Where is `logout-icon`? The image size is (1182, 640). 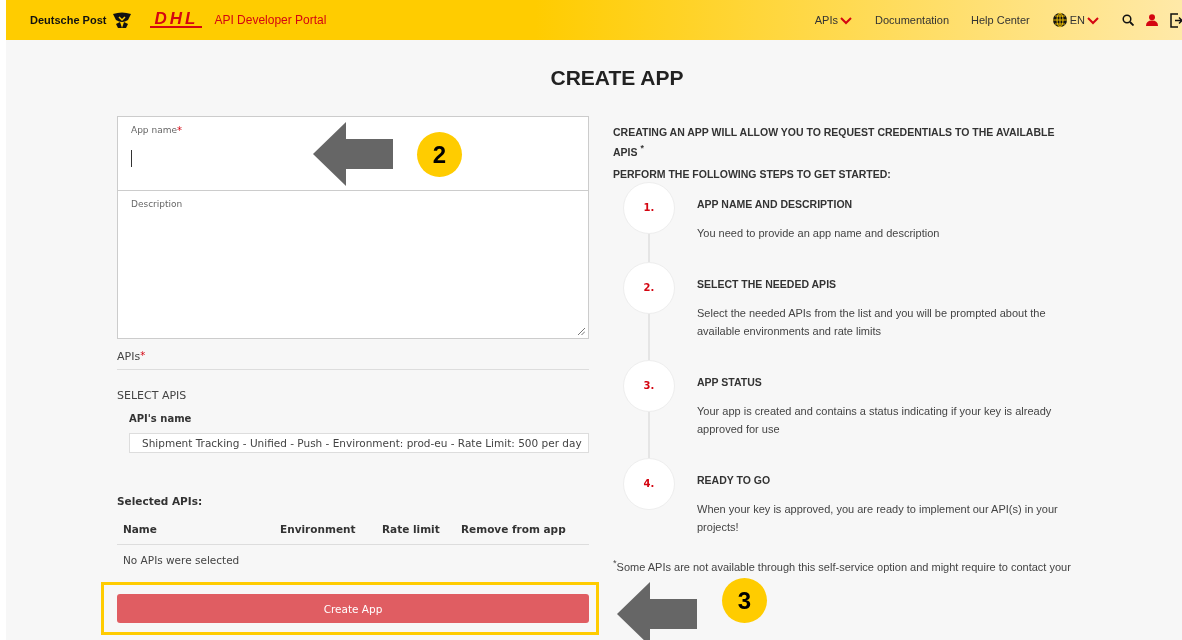
logout-icon is located at coordinates (1176, 20).